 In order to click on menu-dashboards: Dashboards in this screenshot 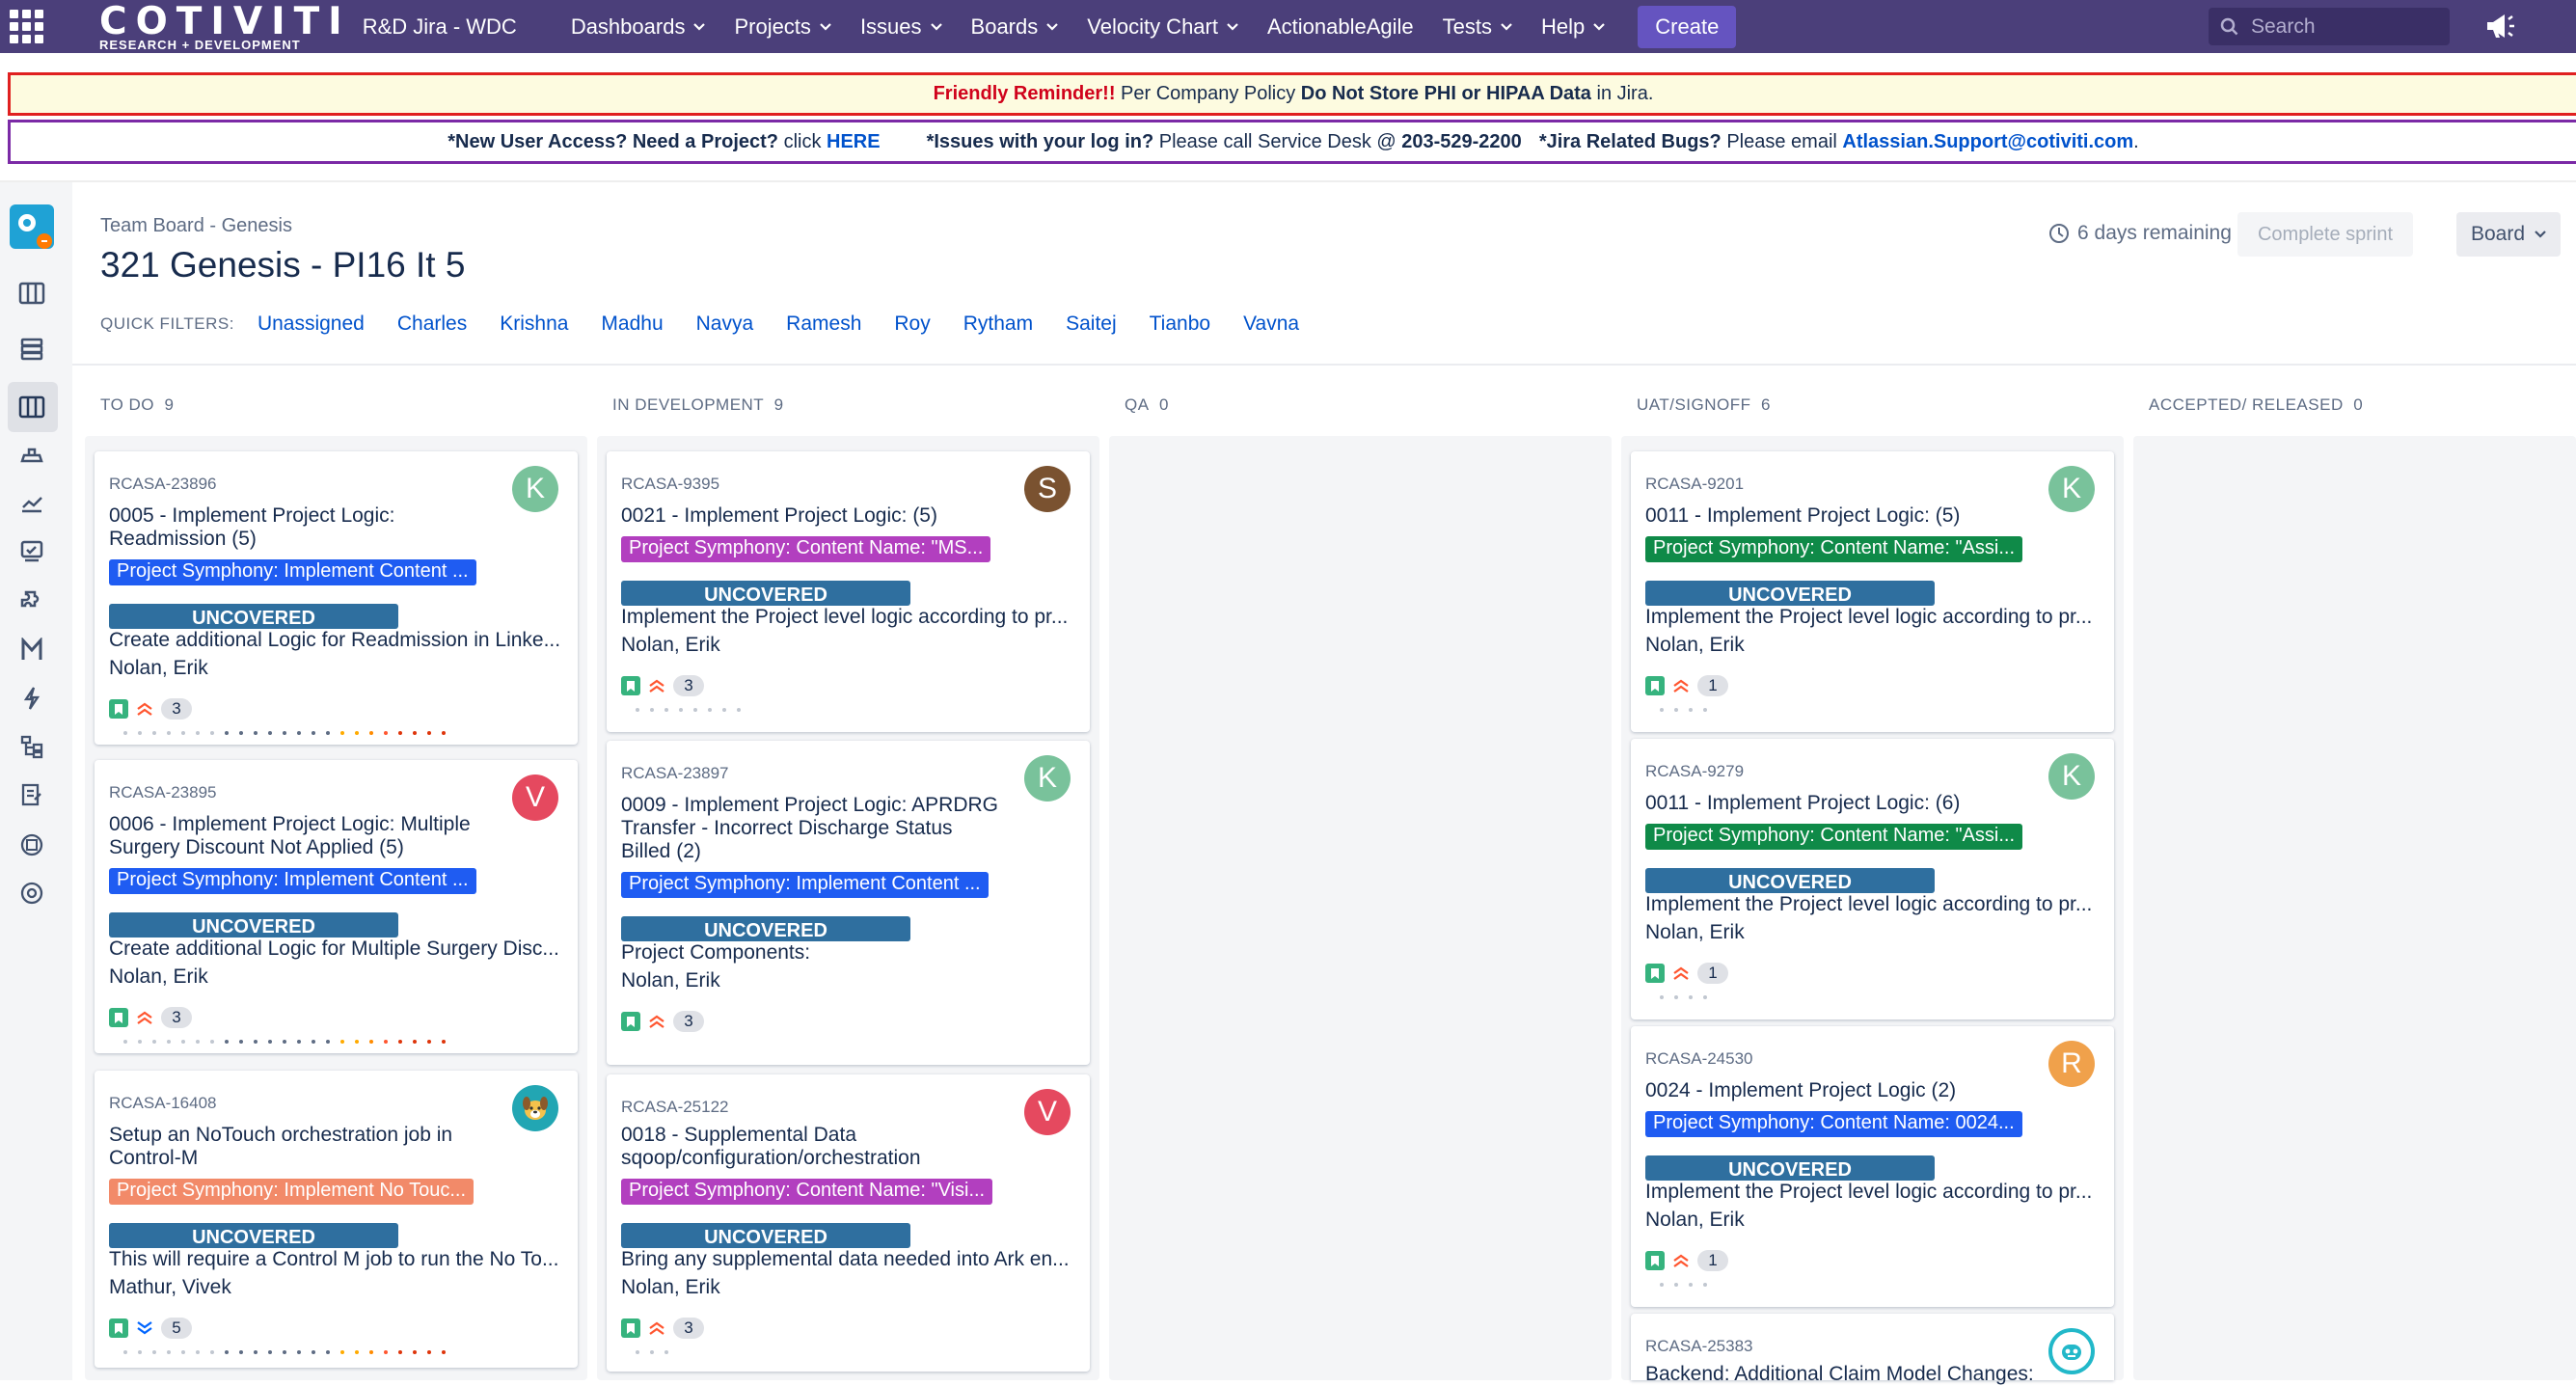, I will do `click(638, 27)`.